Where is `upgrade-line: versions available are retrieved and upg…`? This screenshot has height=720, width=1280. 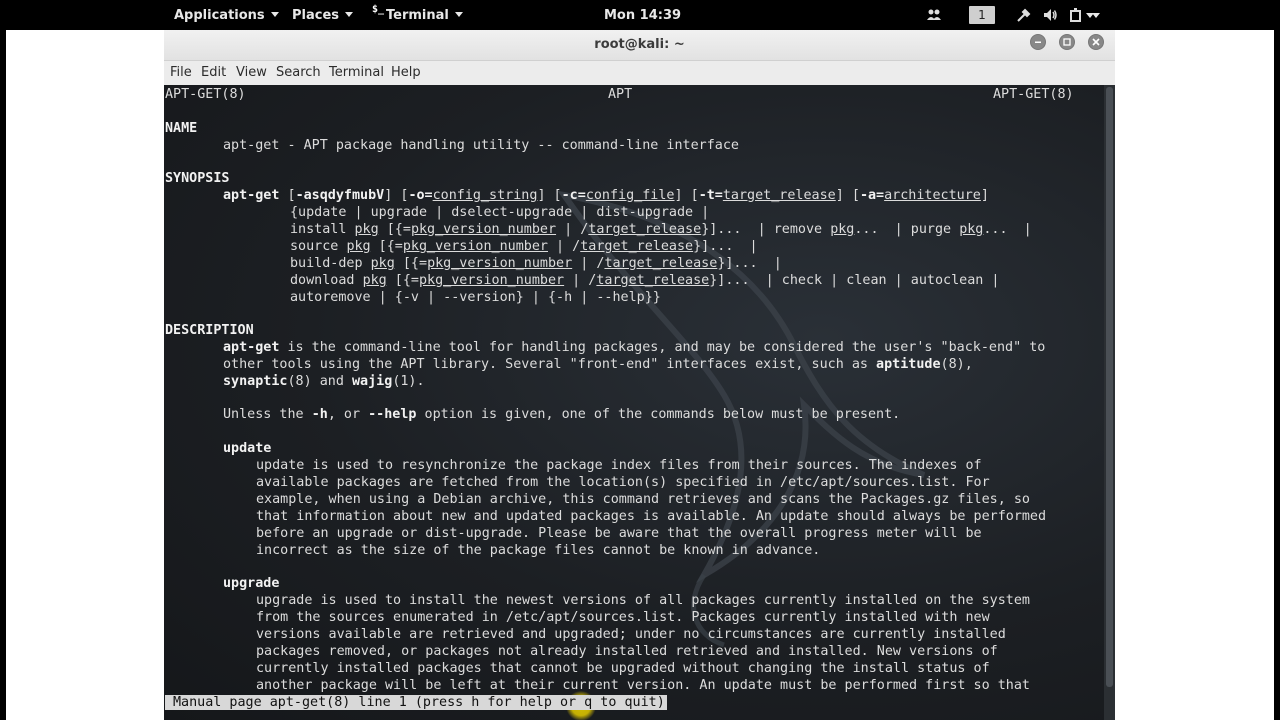
upgrade-line: versions available are retrieved and upg… is located at coordinates (631, 634).